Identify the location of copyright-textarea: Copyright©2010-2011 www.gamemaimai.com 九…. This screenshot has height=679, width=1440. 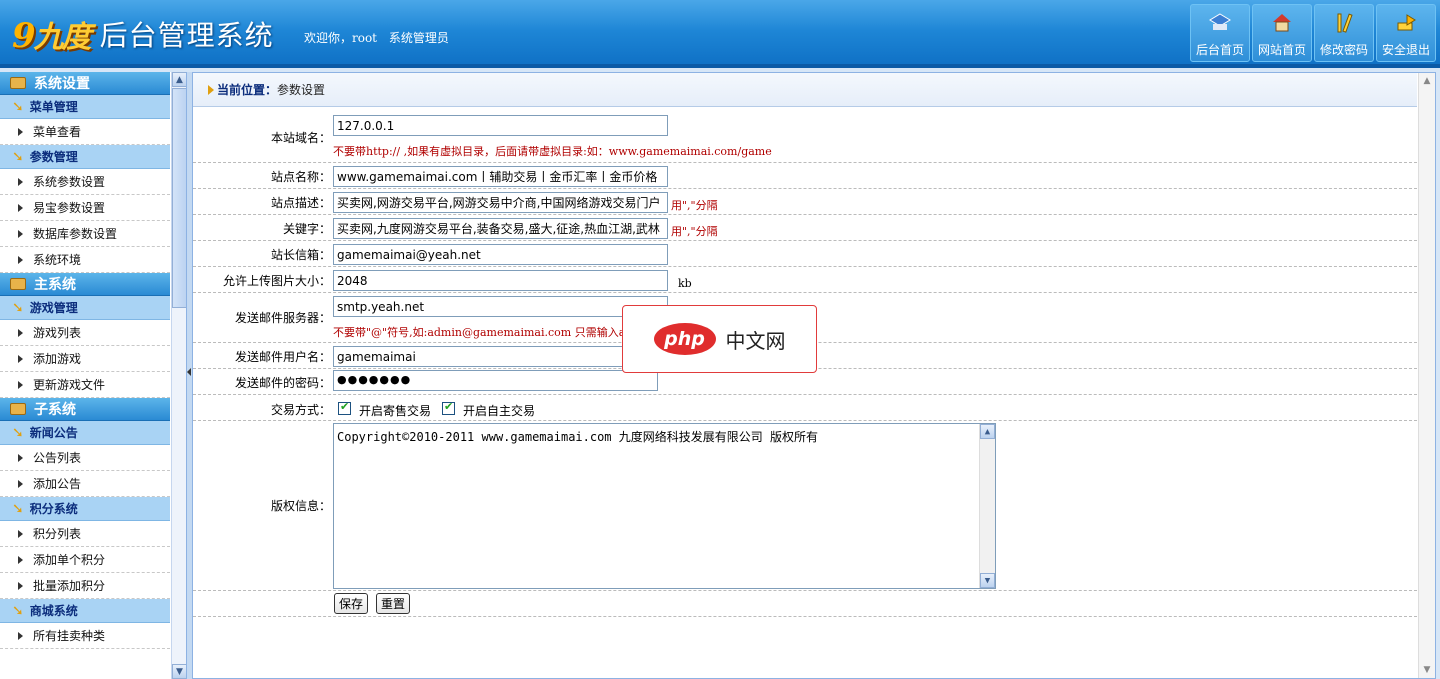
(664, 506).